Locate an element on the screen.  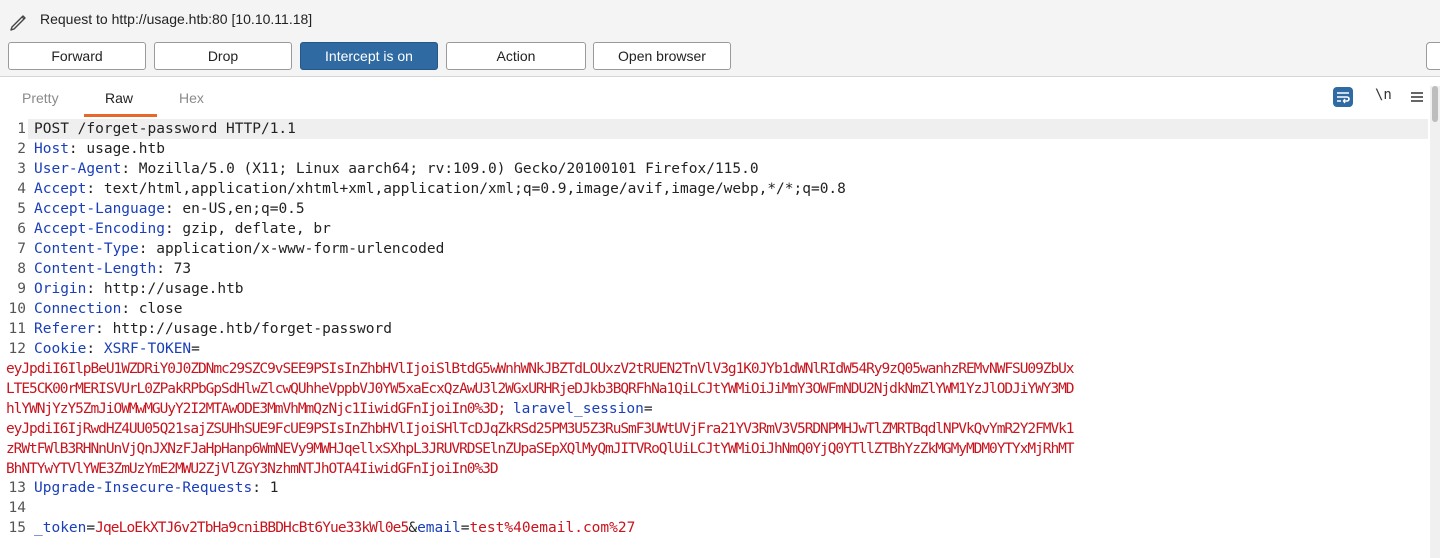
open-browser-button: Open browser is located at coordinates (662, 56).